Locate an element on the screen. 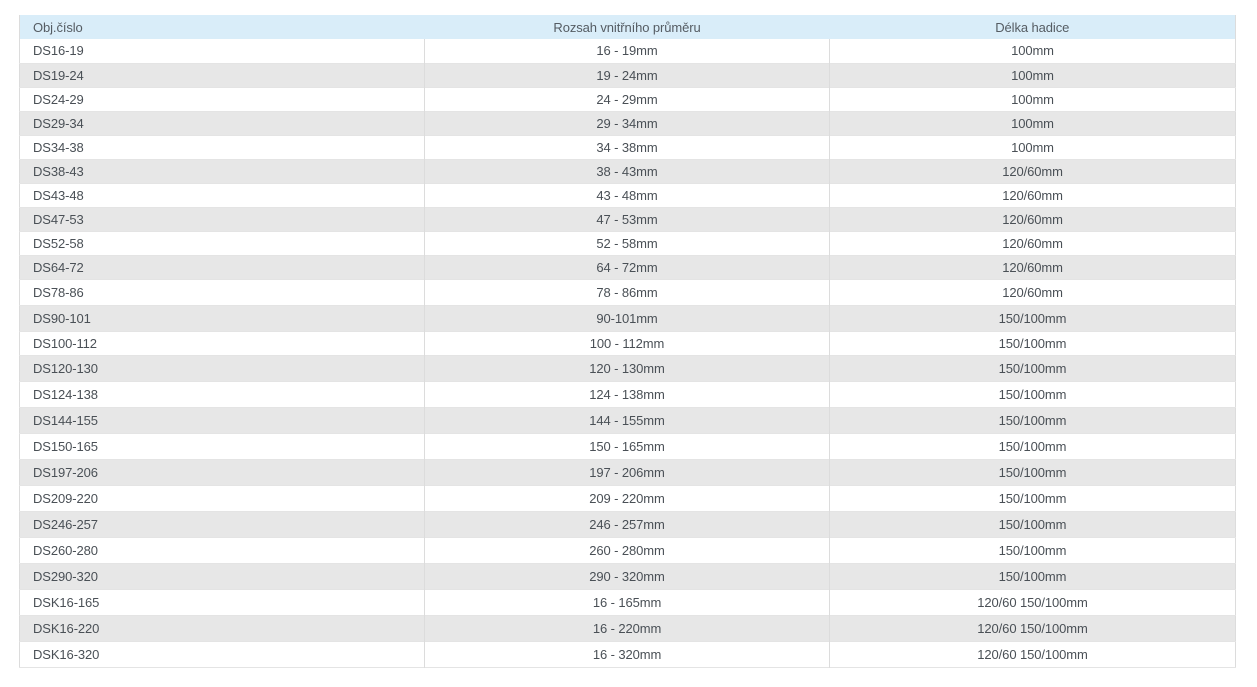 Image resolution: width=1257 pixels, height=687 pixels. table-row: DS38-43 38 - 43mm 120/60mm is located at coordinates (627, 171).